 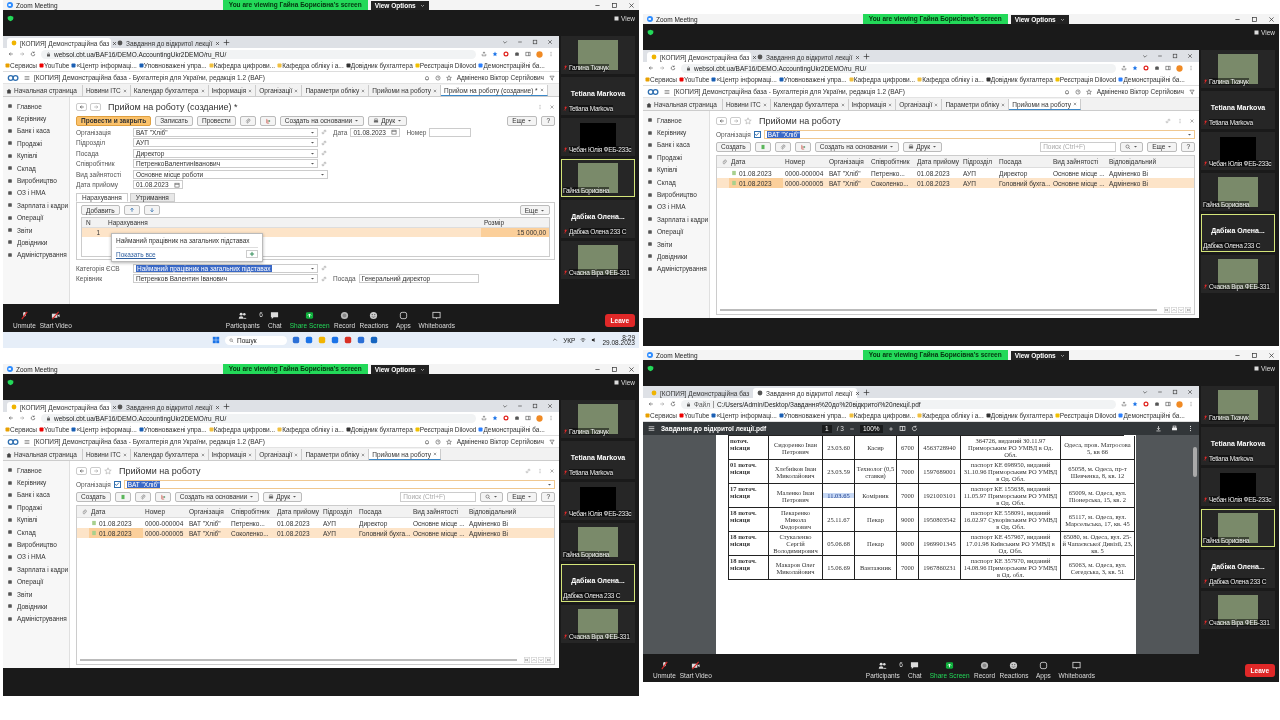 What do you see at coordinates (252, 254) in the screenshot?
I see `add-button` at bounding box center [252, 254].